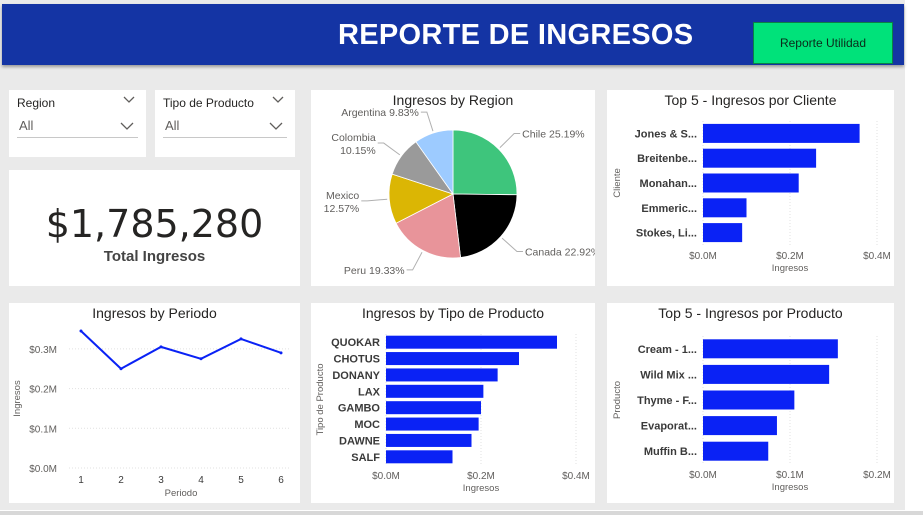 The width and height of the screenshot is (923, 515). I want to click on report-title: REPORTE DE INGRESOS, so click(516, 35).